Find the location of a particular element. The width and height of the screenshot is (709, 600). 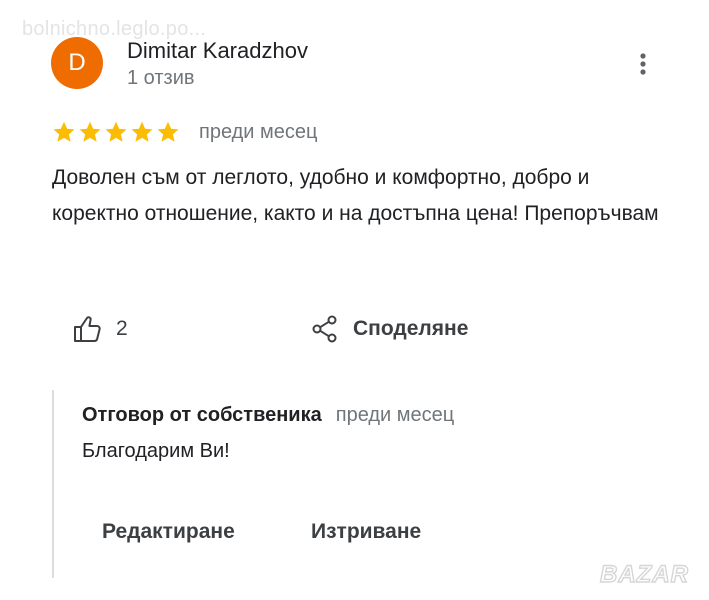

avatar-letter: D is located at coordinates (77, 62).